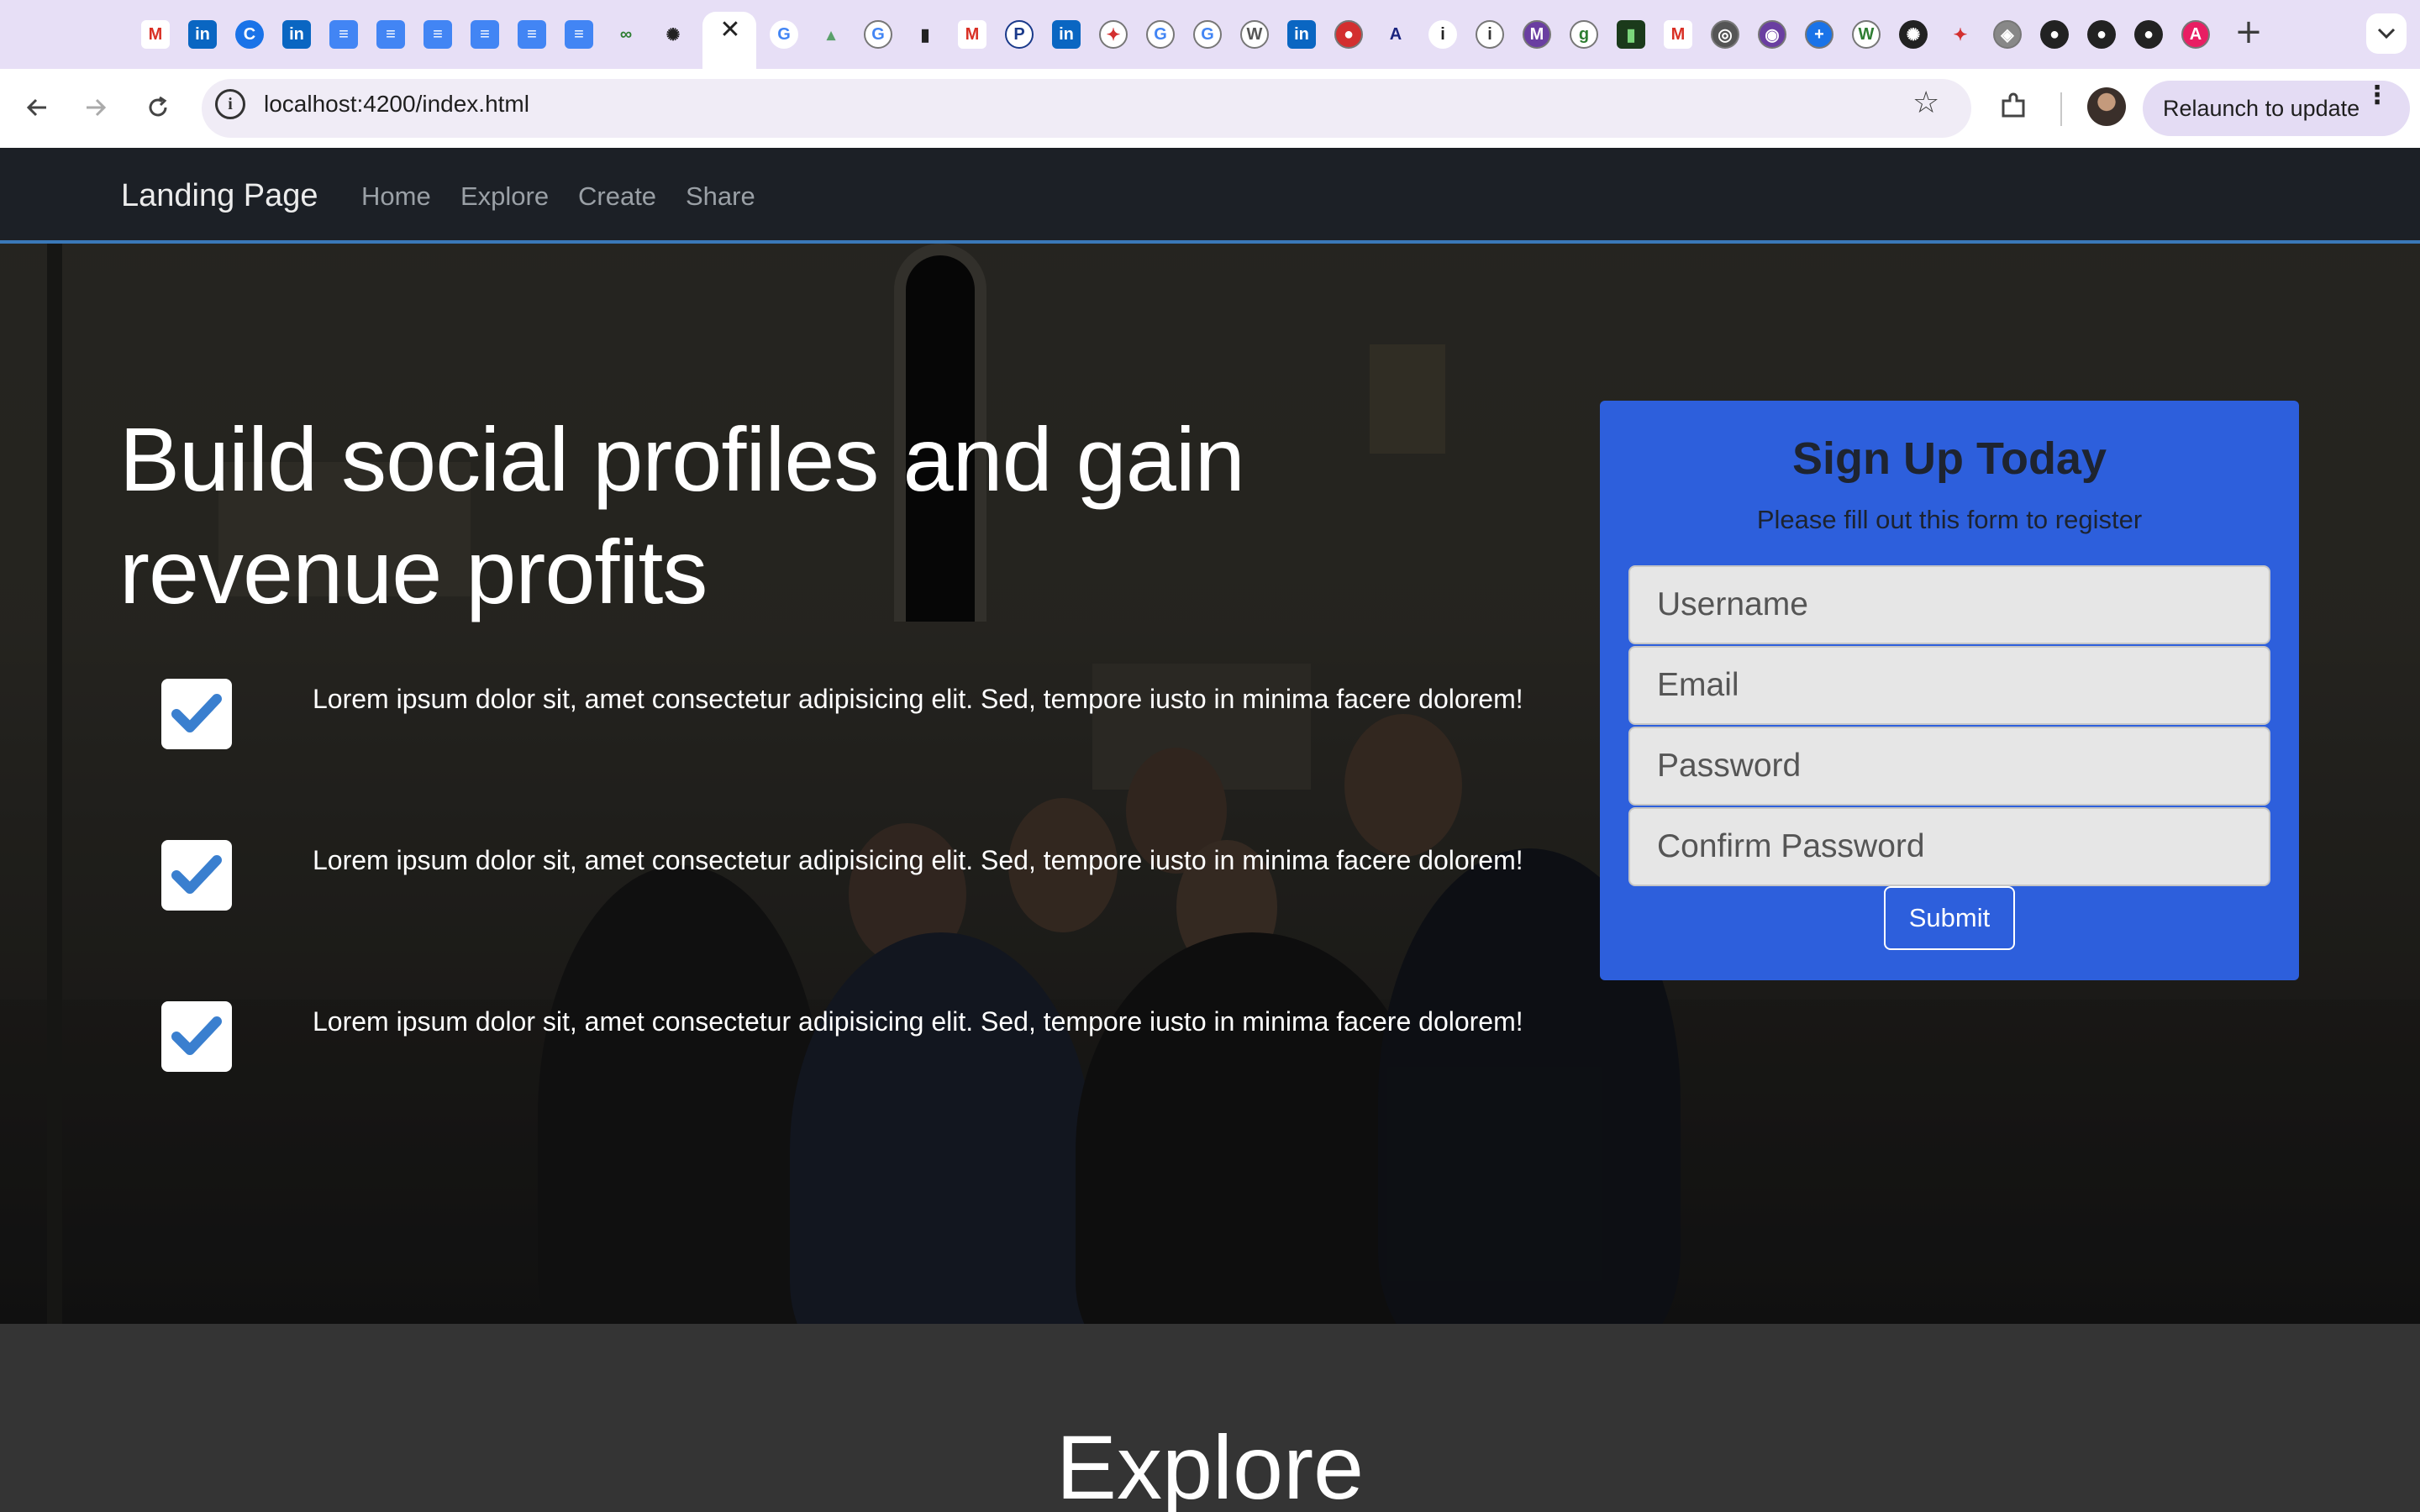  I want to click on explore-title: Explore, so click(1210, 1464).